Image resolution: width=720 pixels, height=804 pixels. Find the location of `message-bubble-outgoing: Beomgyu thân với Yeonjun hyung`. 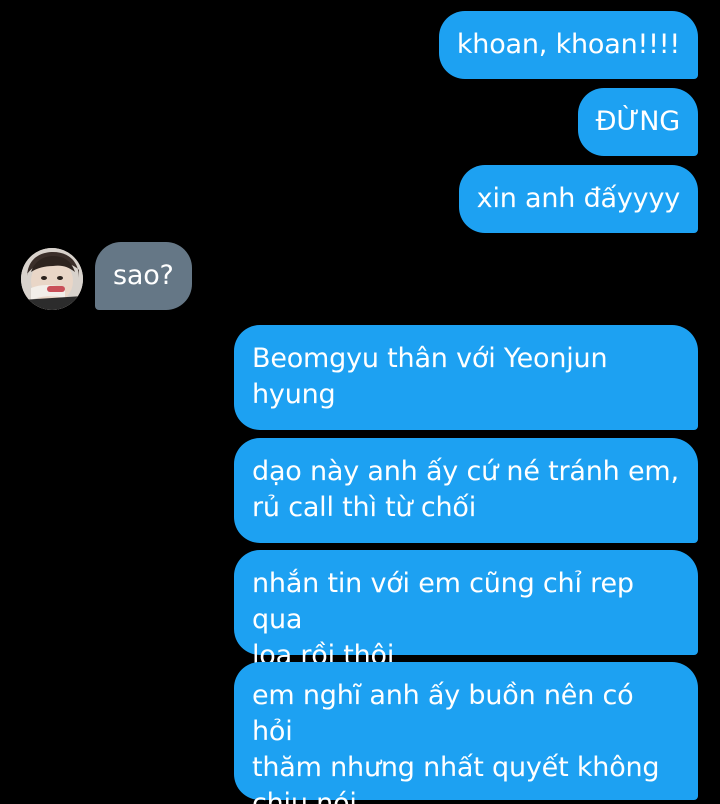

message-bubble-outgoing: Beomgyu thân với Yeonjun hyung is located at coordinates (466, 377).